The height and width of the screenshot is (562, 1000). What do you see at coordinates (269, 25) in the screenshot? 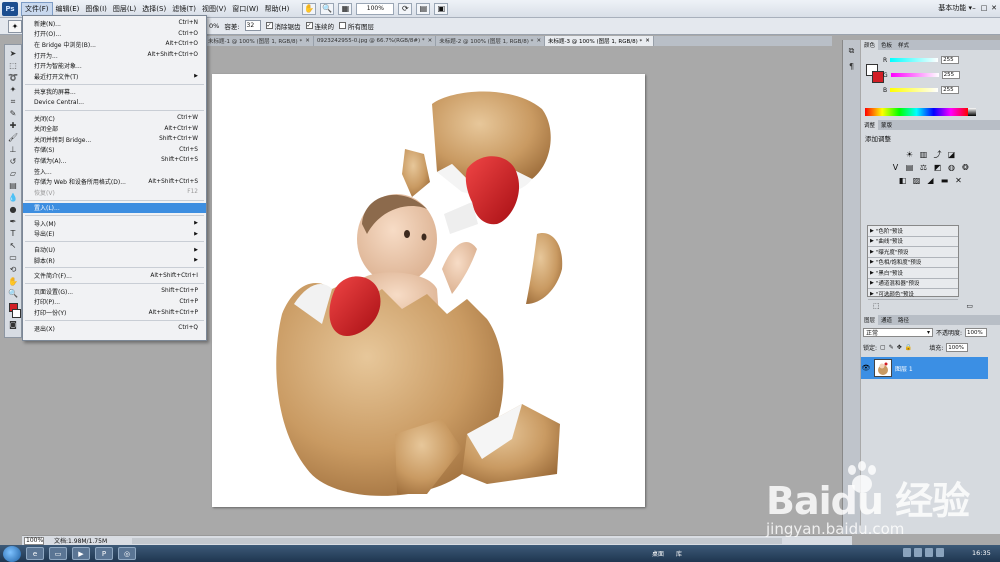
I see `antialias-checkbox: ✓` at bounding box center [269, 25].